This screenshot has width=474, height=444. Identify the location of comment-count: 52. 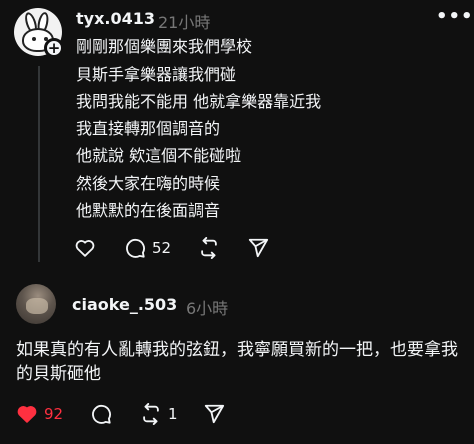
(162, 248).